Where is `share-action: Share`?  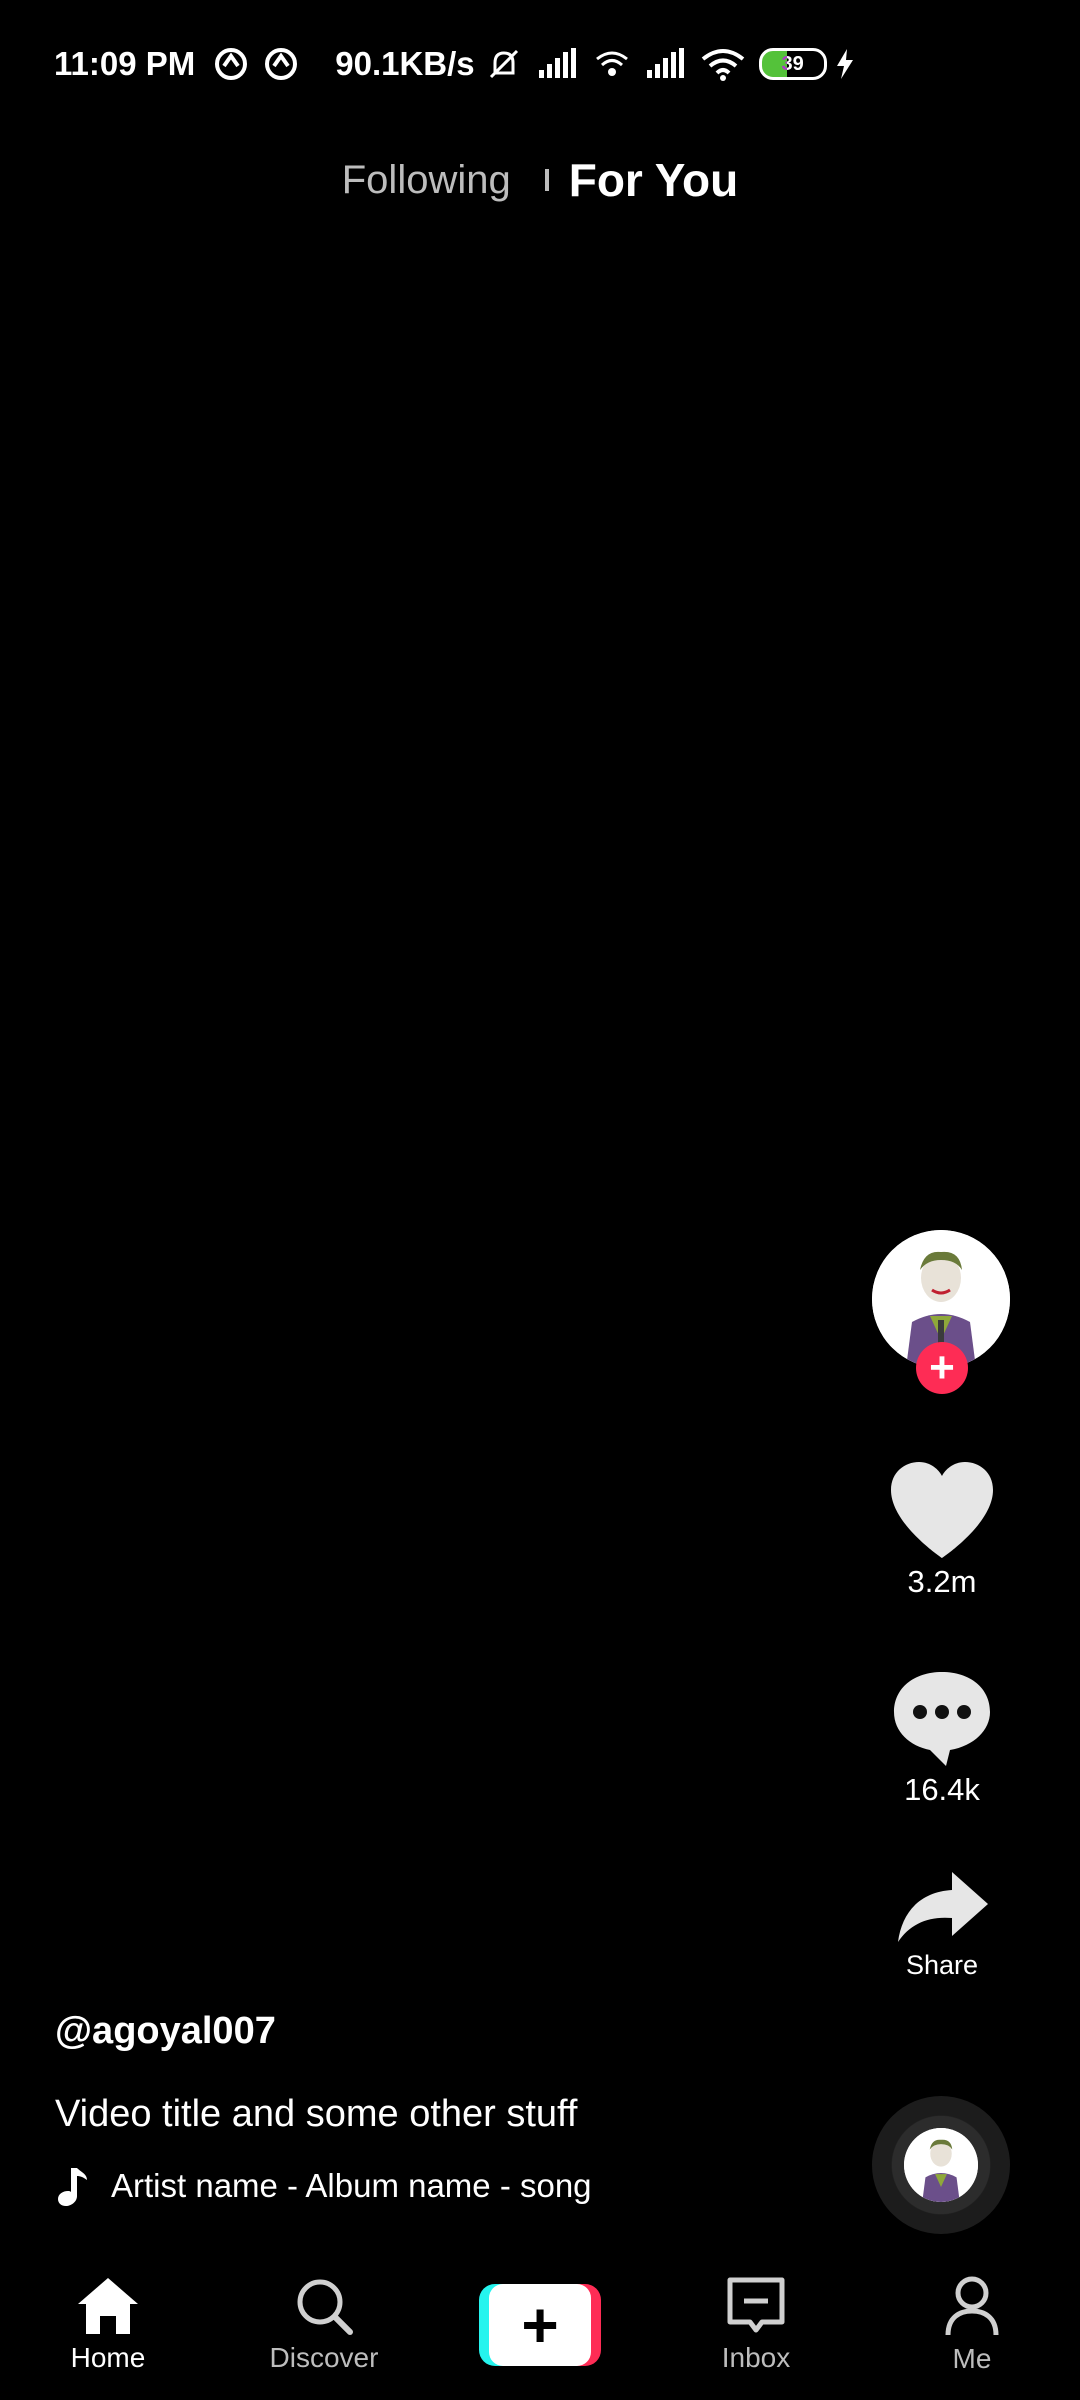
share-action: Share is located at coordinates (942, 1925).